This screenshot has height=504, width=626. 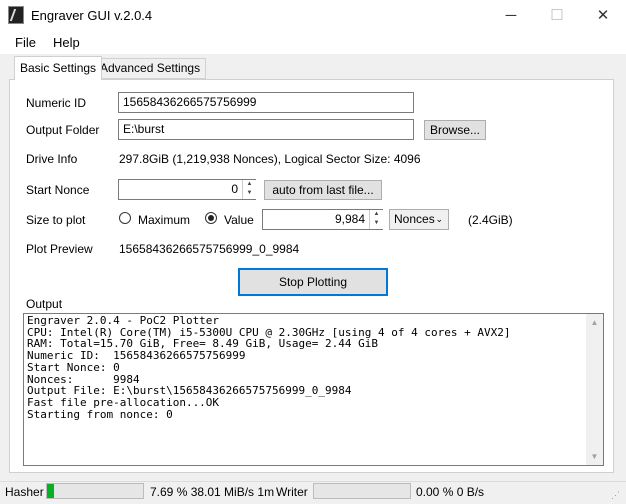 I want to click on output-folder-input: E:\burst, so click(x=266, y=129).